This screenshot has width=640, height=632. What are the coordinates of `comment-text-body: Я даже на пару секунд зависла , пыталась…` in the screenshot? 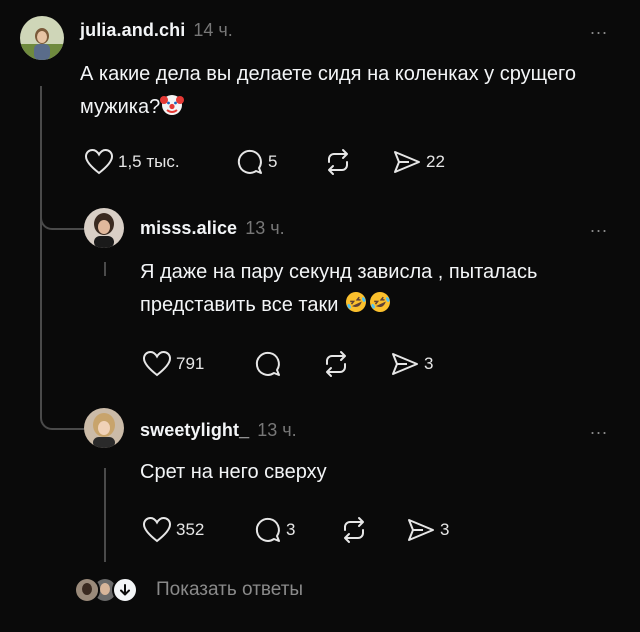 It's located at (339, 288).